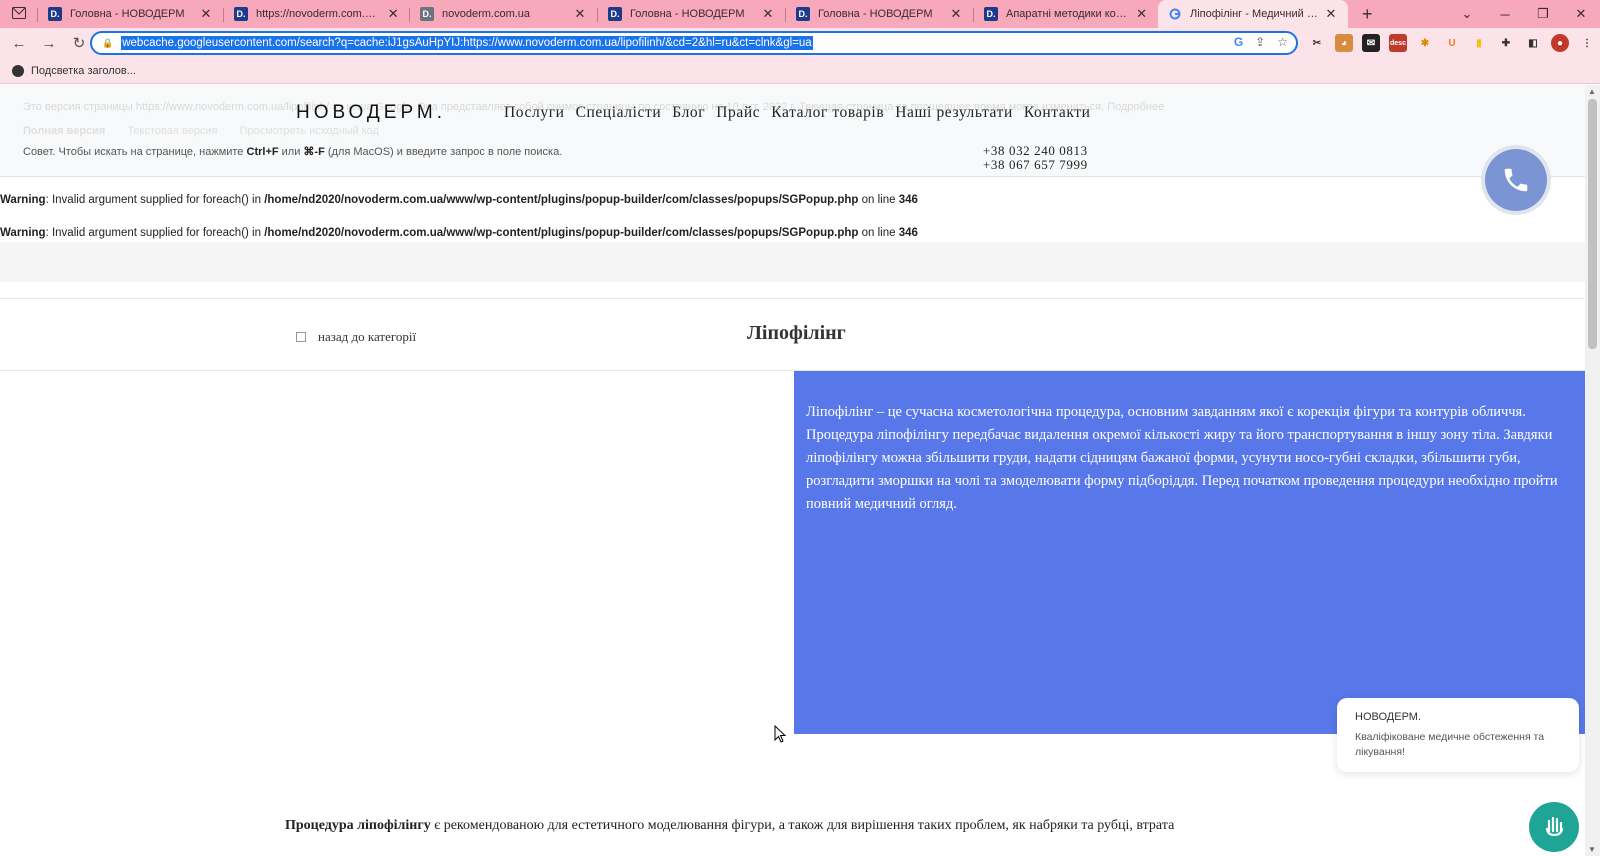 This screenshot has width=1600, height=856. Describe the element at coordinates (1317, 43) in the screenshot. I see `extension-cut-icon: ✂` at that location.